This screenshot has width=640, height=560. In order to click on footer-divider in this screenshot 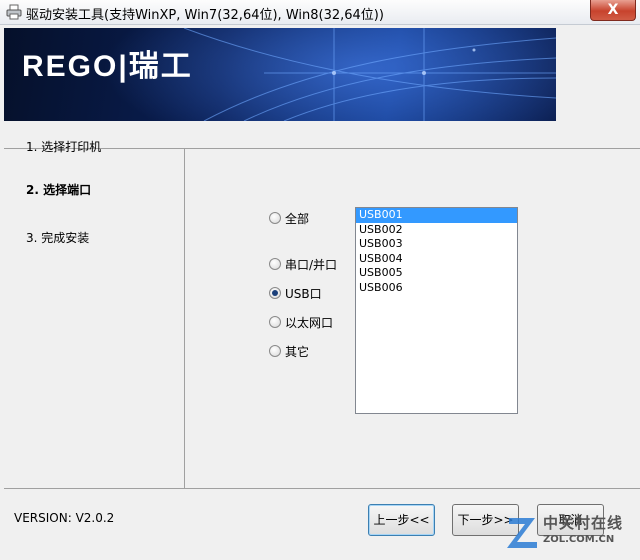, I will do `click(322, 488)`.